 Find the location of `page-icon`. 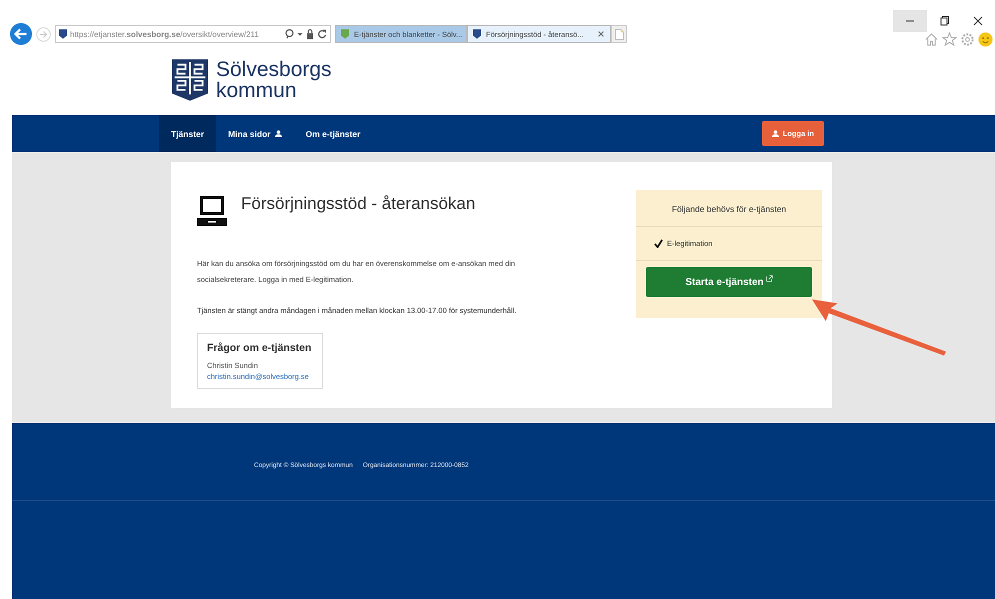

page-icon is located at coordinates (619, 34).